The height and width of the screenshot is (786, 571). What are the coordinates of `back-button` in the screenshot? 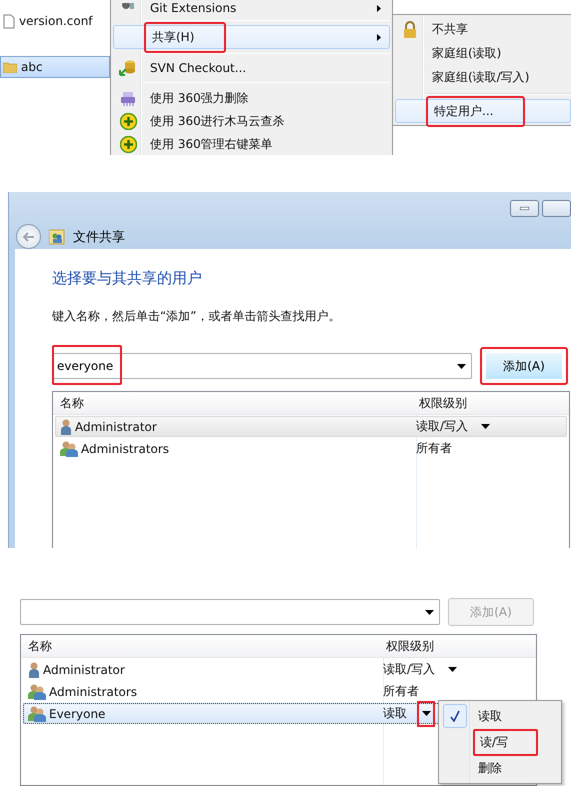 It's located at (28, 236).